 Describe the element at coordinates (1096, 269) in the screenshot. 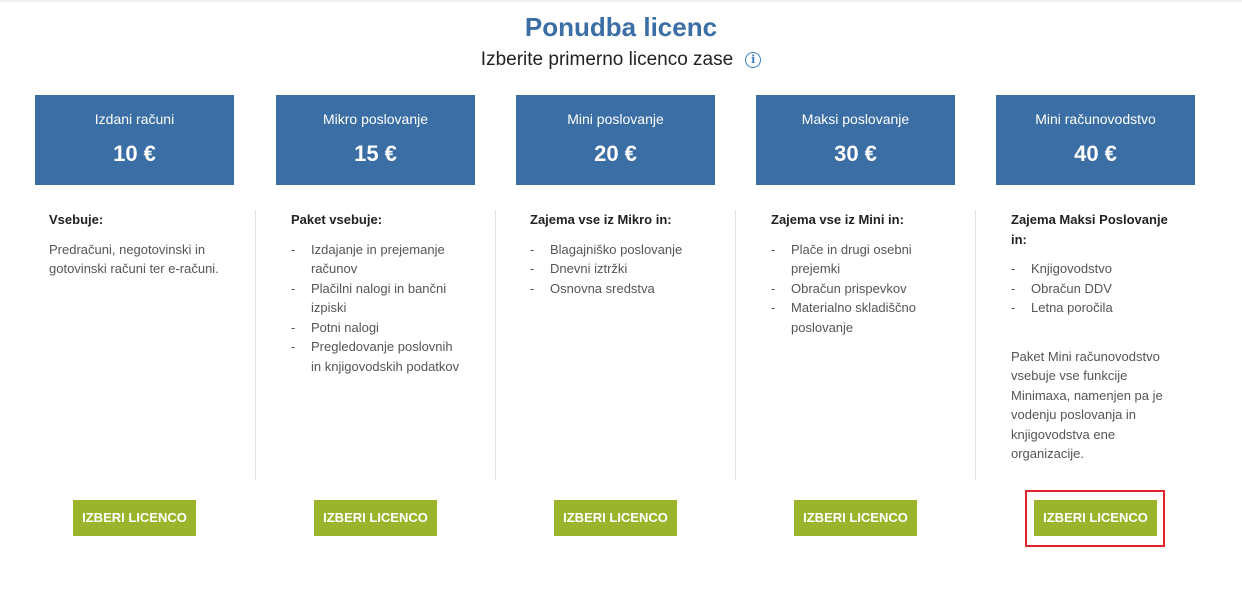

I see `feature-item: Knjigovodstvo` at that location.